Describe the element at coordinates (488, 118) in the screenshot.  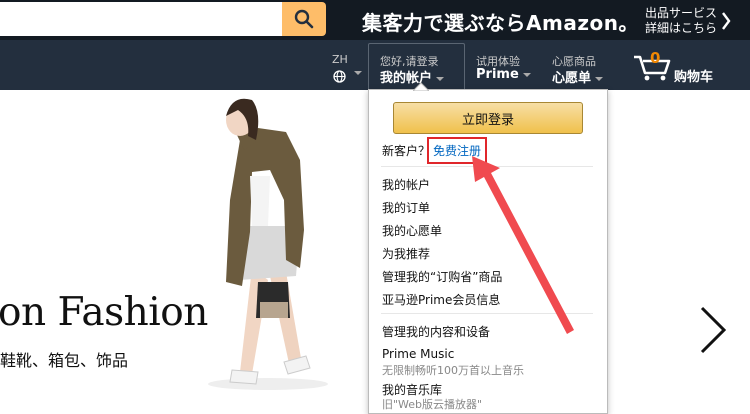
I see `signin-button: 立即登录` at that location.